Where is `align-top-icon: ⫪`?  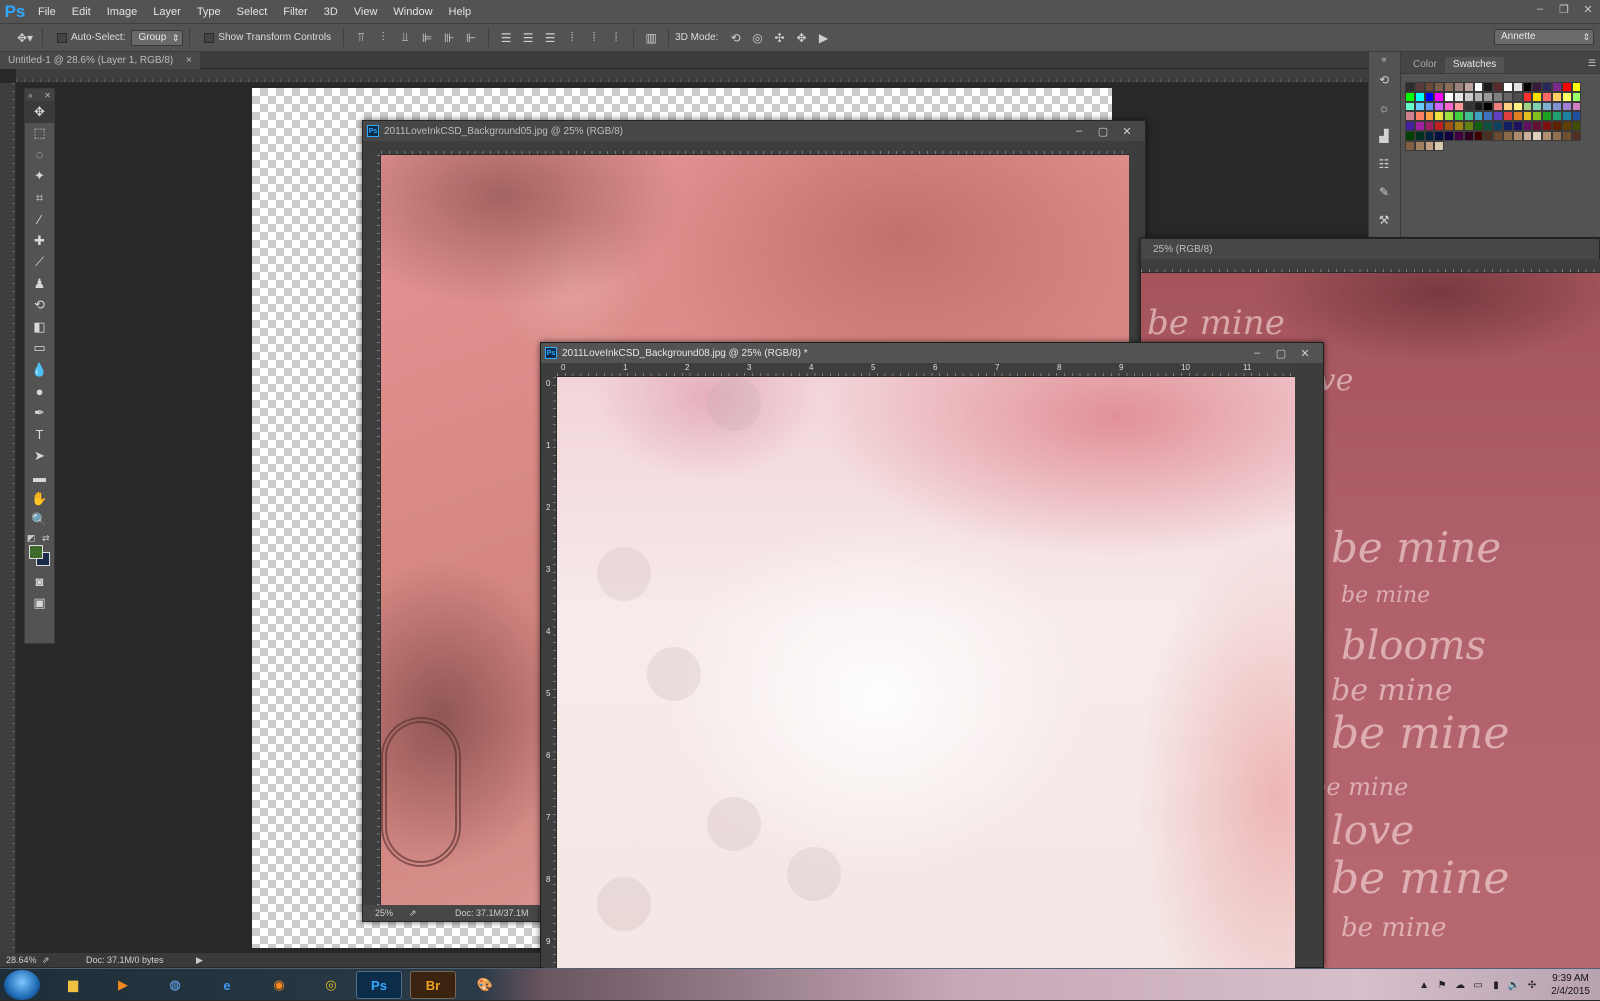
align-top-icon: ⫪ is located at coordinates (361, 38).